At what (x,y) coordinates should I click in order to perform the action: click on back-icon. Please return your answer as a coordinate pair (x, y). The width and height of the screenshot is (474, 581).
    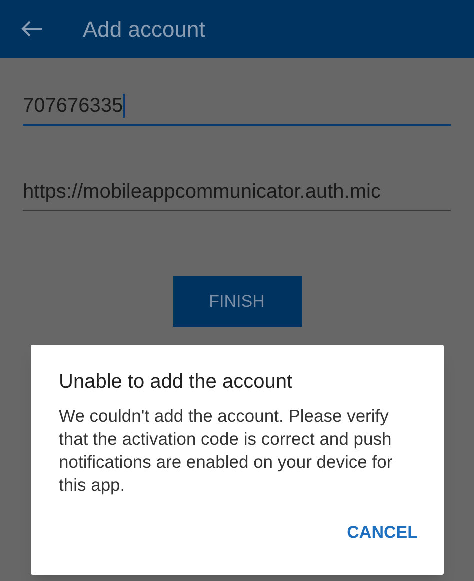
    Looking at the image, I should click on (32, 29).